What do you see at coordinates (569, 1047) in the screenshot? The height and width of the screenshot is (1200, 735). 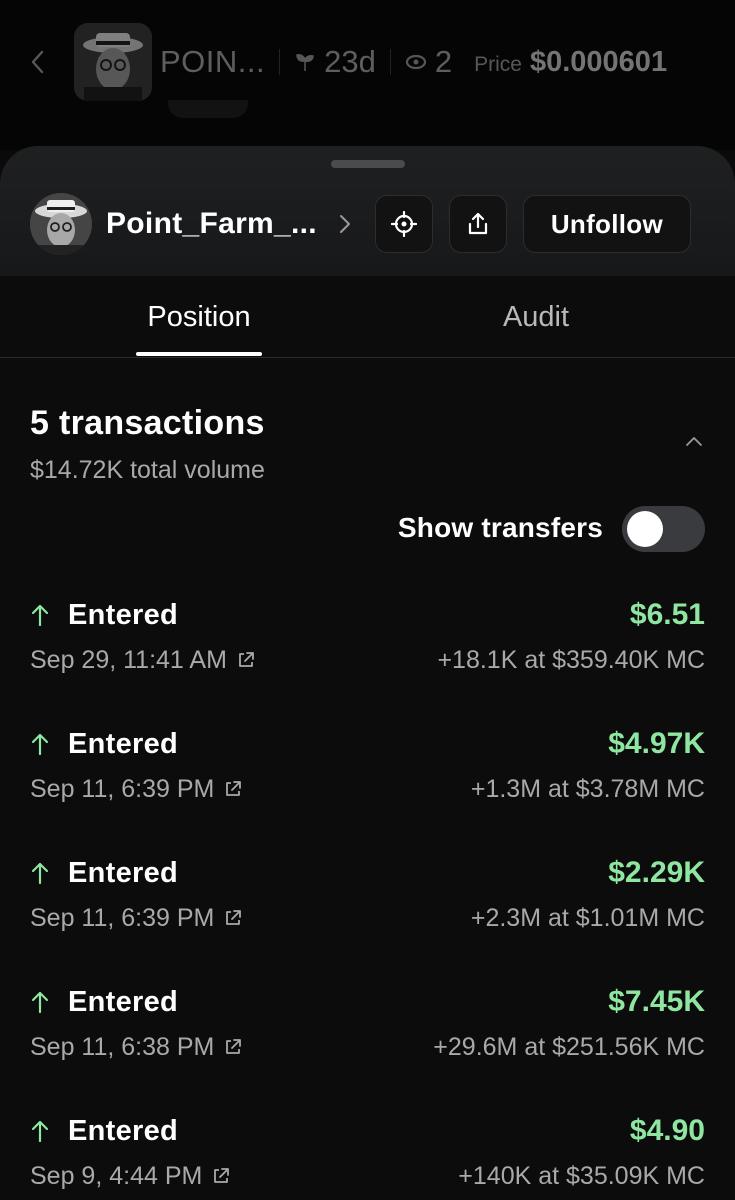 I see `transaction-detail: +29.6M at $251.56K MC` at bounding box center [569, 1047].